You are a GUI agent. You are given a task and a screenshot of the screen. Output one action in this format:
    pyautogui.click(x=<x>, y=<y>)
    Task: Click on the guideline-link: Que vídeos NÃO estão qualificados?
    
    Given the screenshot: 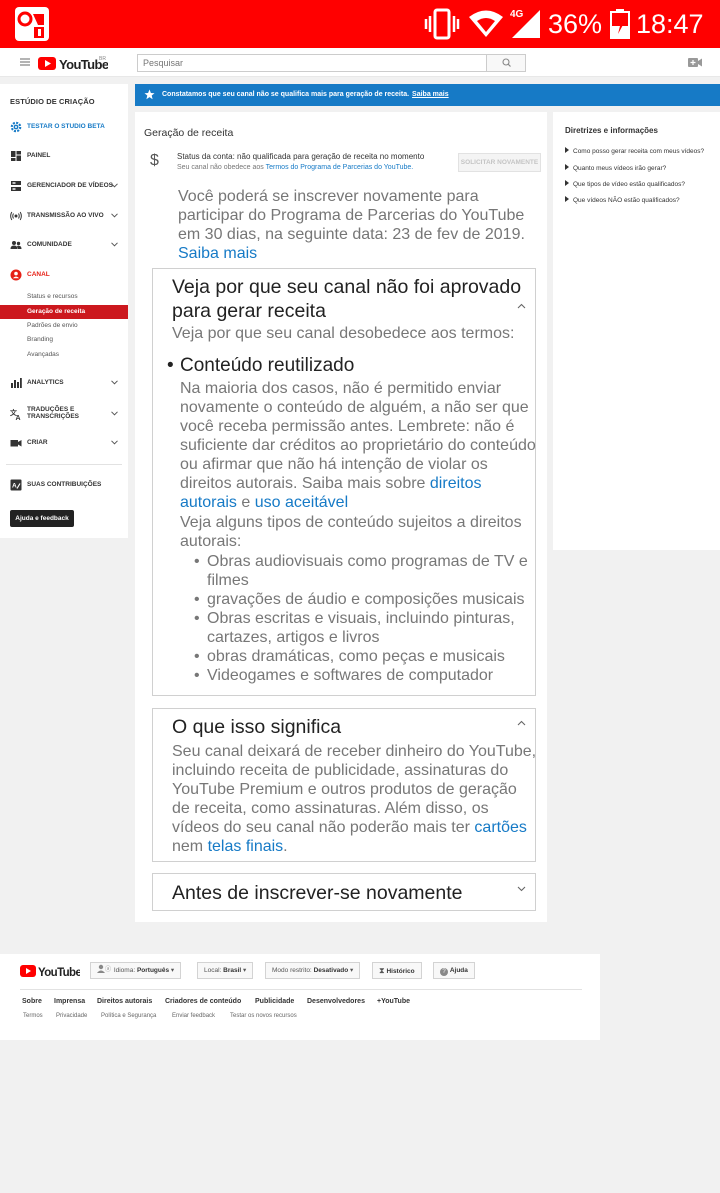 What is the action you would take?
    pyautogui.click(x=642, y=200)
    